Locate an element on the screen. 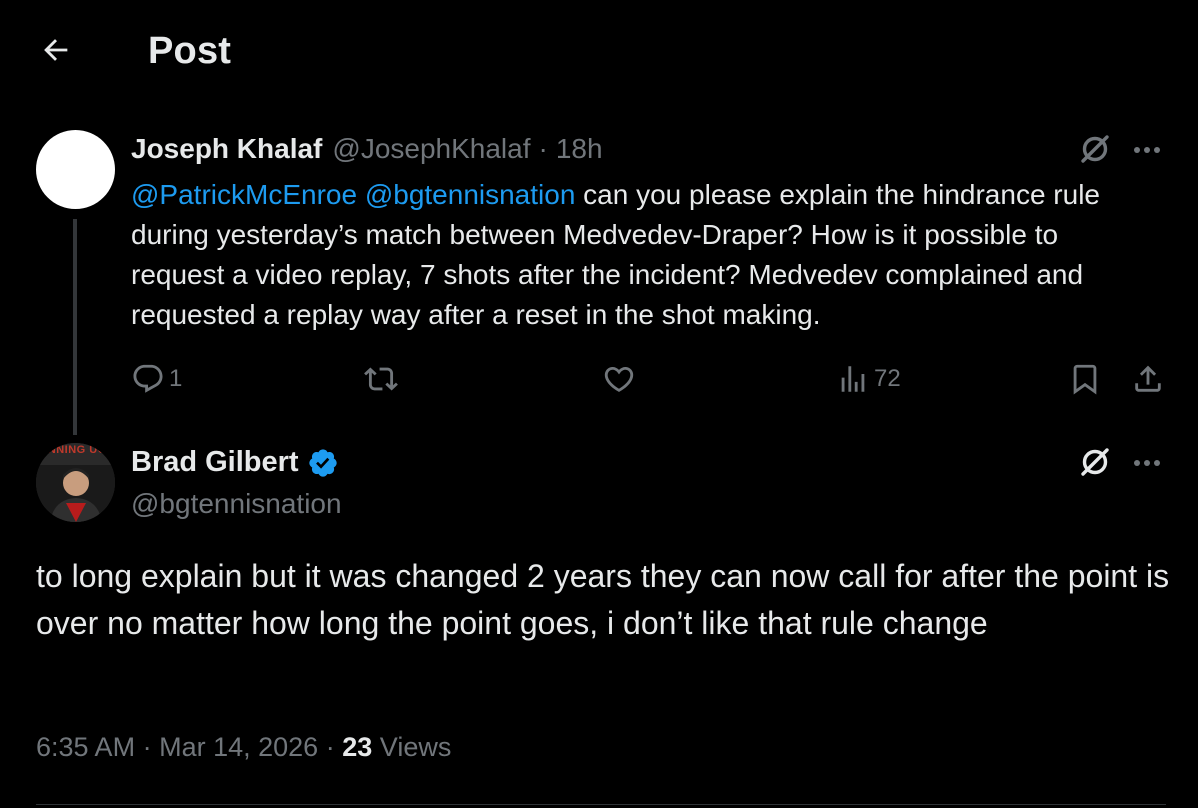  author-name: Joseph Khalaf is located at coordinates (226, 149).